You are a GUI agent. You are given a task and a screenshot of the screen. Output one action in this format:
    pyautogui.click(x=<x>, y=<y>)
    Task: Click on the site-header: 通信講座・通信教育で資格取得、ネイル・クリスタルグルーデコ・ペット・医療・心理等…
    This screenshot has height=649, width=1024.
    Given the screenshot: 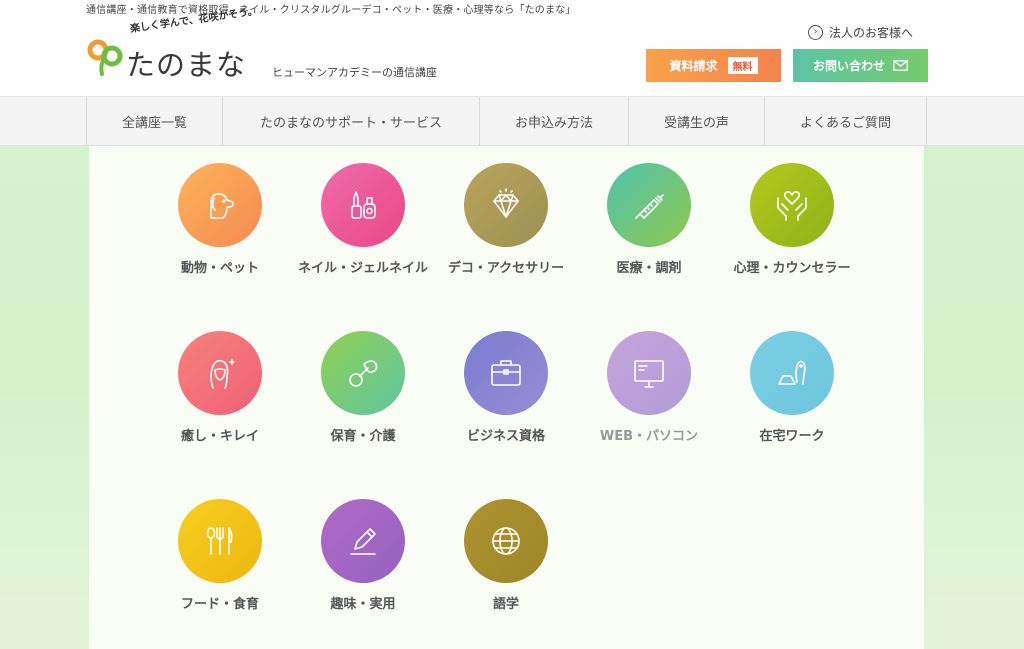 What is the action you would take?
    pyautogui.click(x=512, y=48)
    